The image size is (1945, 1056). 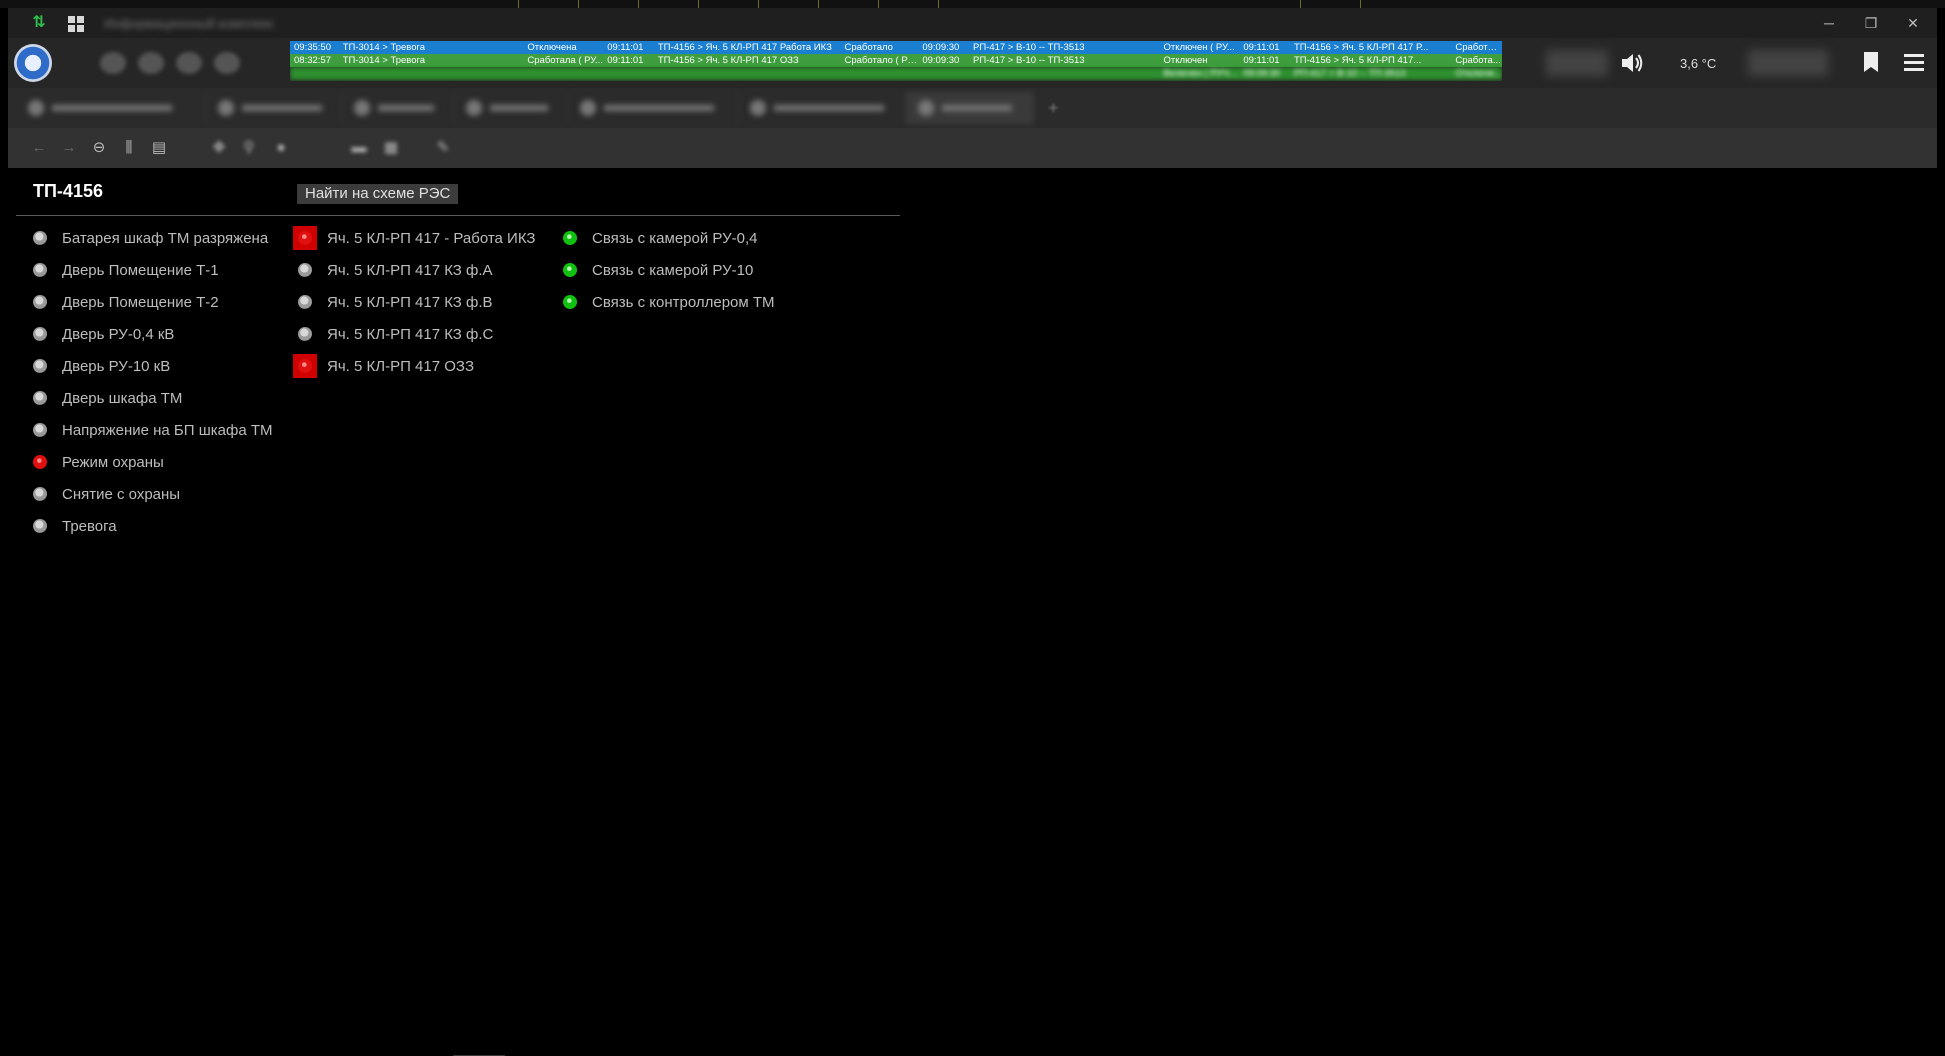 What do you see at coordinates (219, 148) in the screenshot?
I see `pan-icon: ✥` at bounding box center [219, 148].